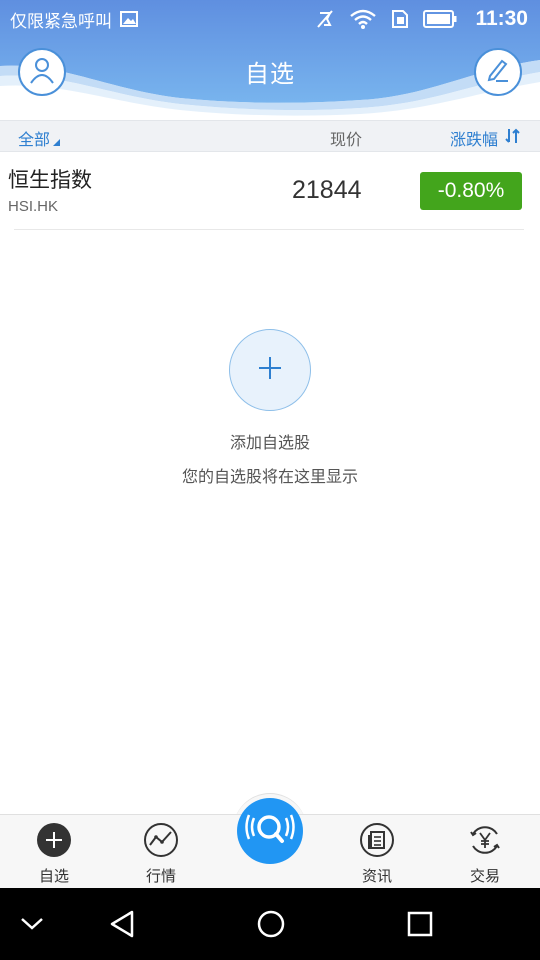  Describe the element at coordinates (270, 19) in the screenshot. I see `status-bar: 仅限紧急呼叫 11:30` at that location.